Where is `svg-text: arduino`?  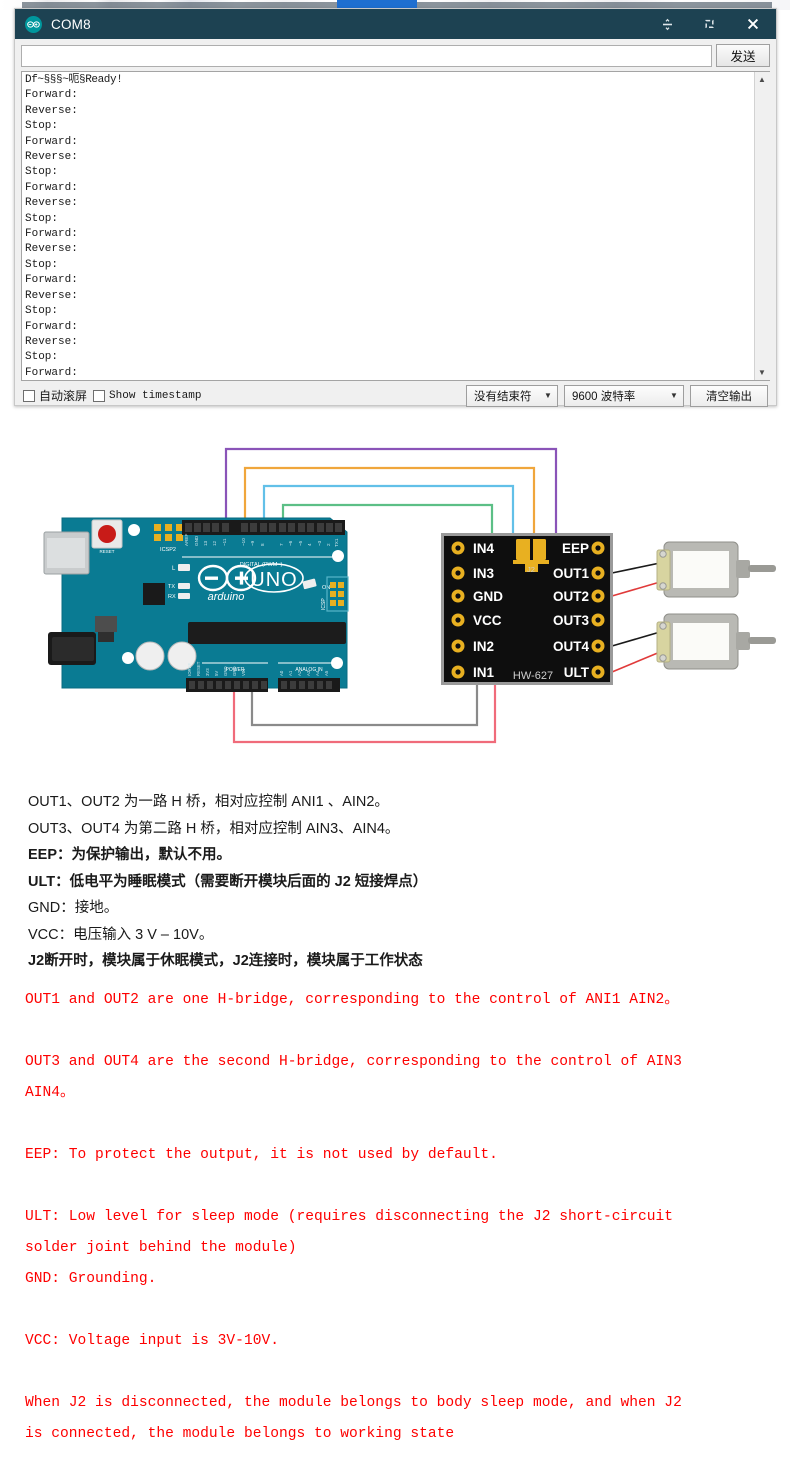 svg-text: arduino is located at coordinates (226, 597).